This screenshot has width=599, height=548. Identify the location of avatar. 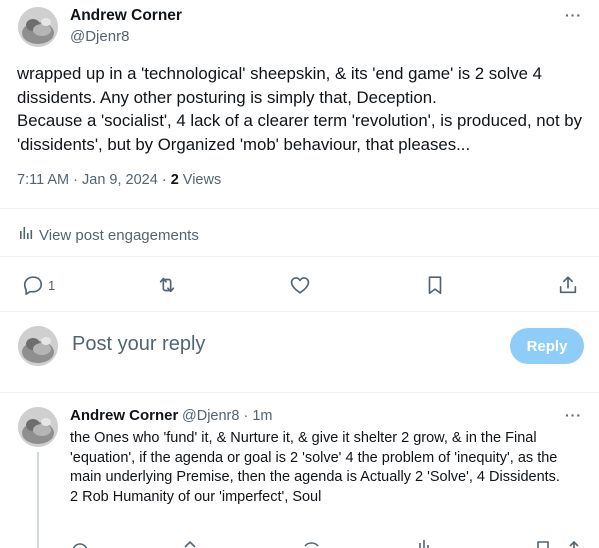
(38, 27).